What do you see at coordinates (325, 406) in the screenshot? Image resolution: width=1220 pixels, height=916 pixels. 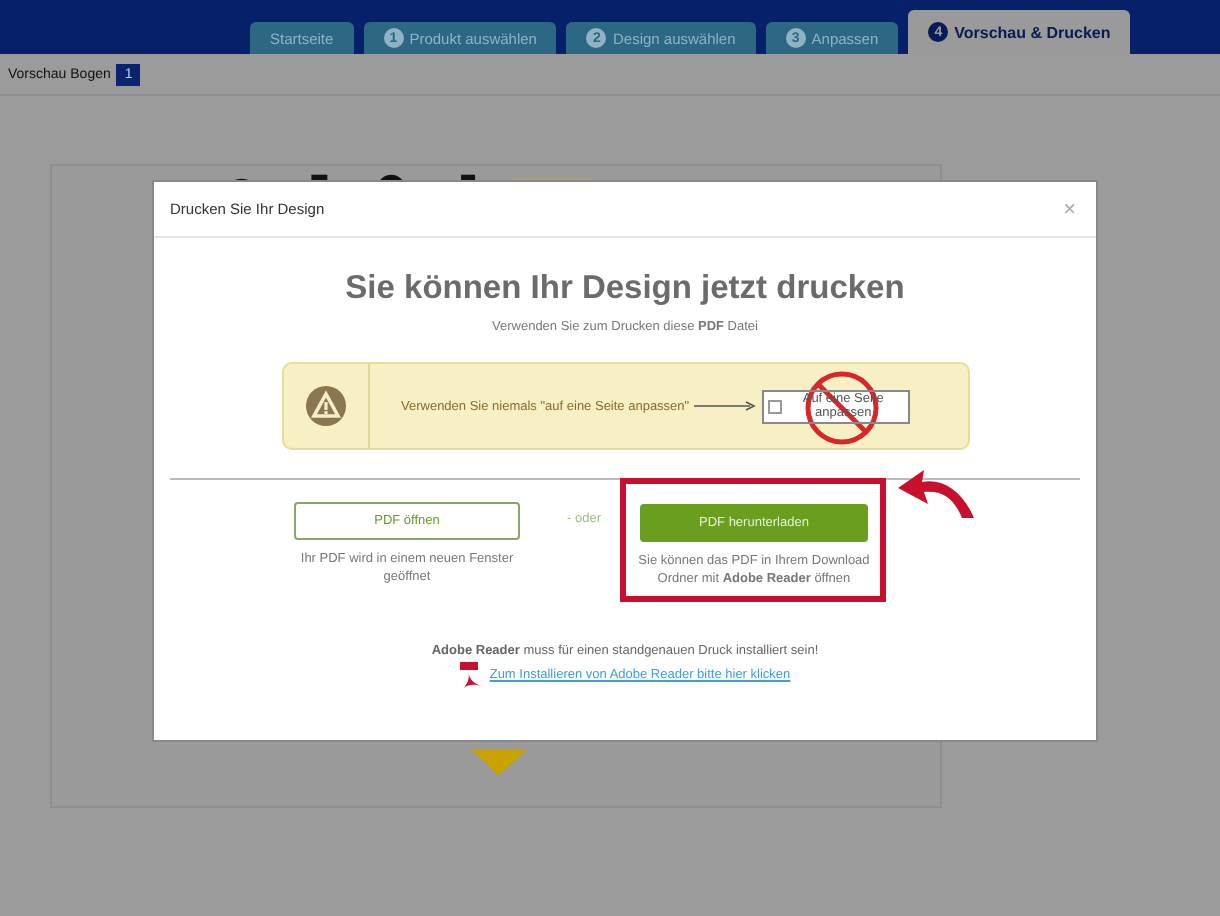 I see `warning-icon` at bounding box center [325, 406].